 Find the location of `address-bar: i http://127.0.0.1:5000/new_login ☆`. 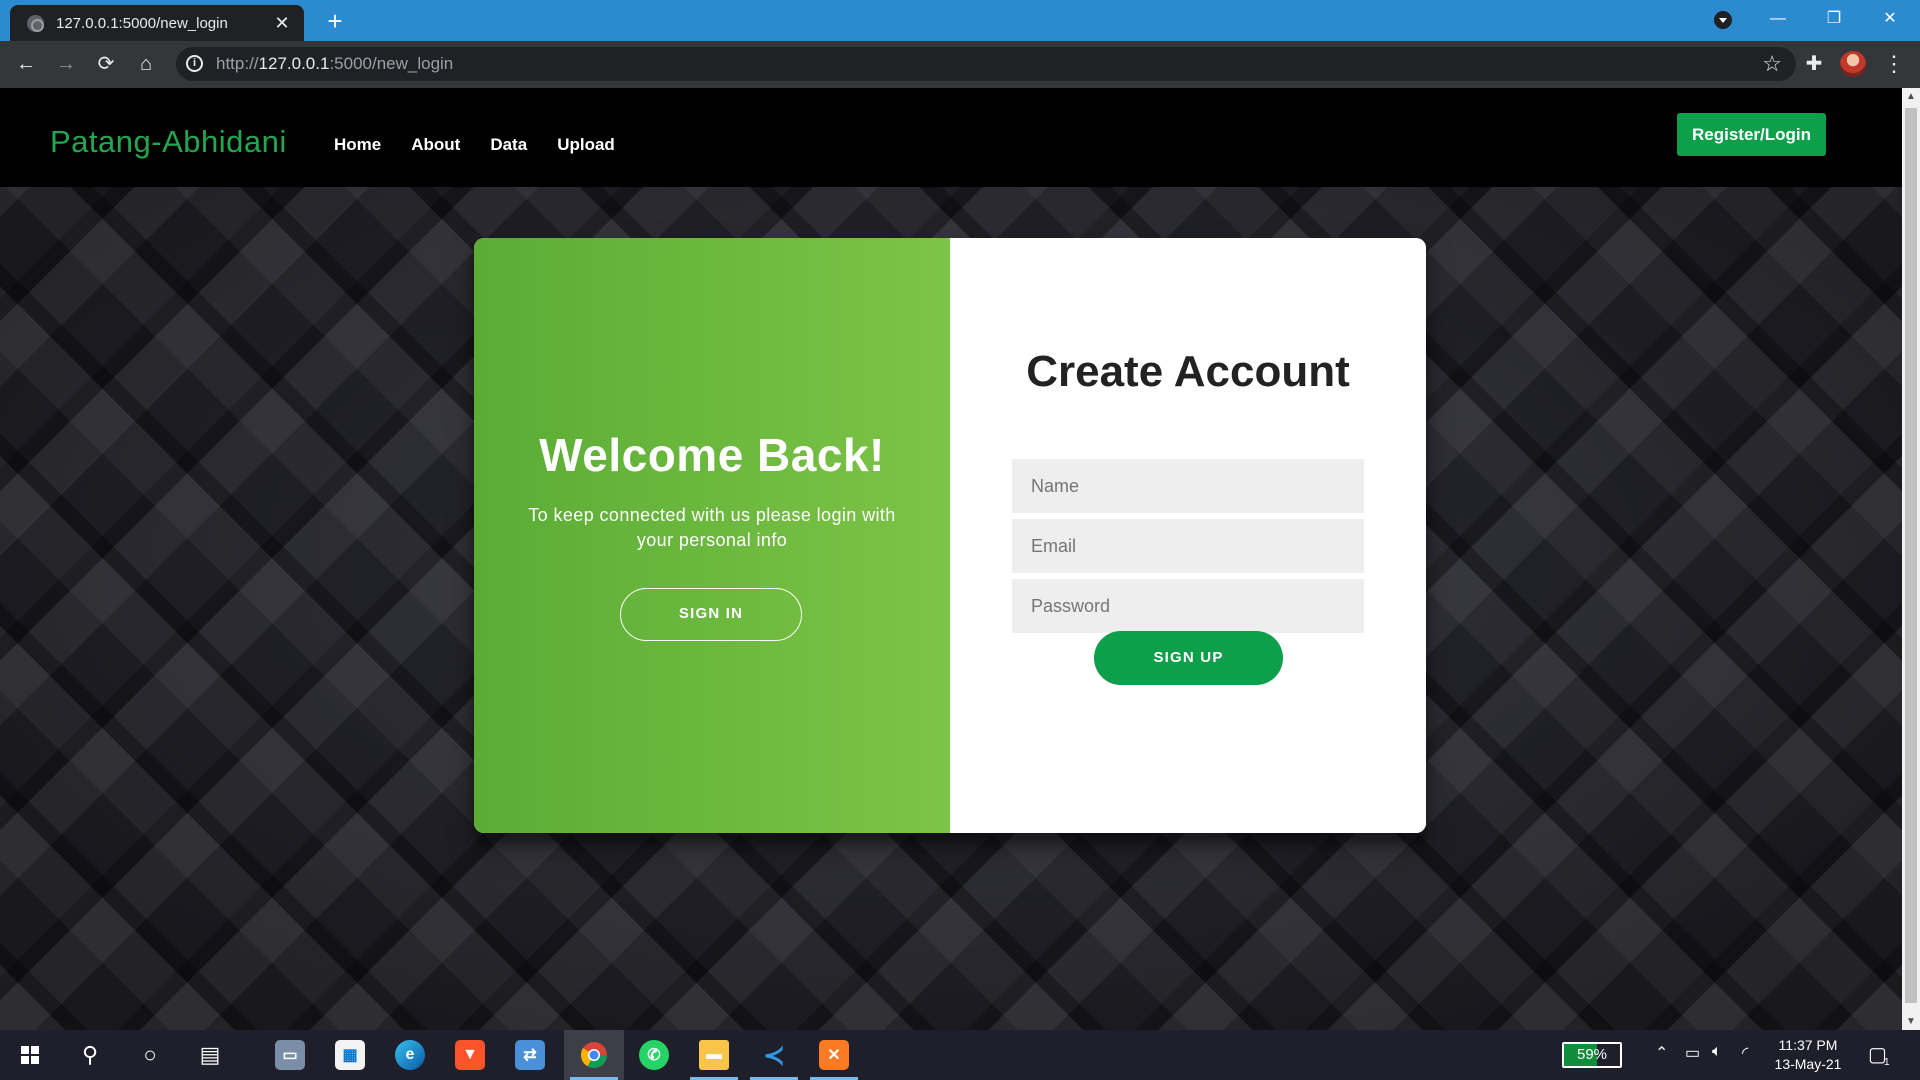

address-bar: i http://127.0.0.1:5000/new_login ☆ is located at coordinates (986, 64).